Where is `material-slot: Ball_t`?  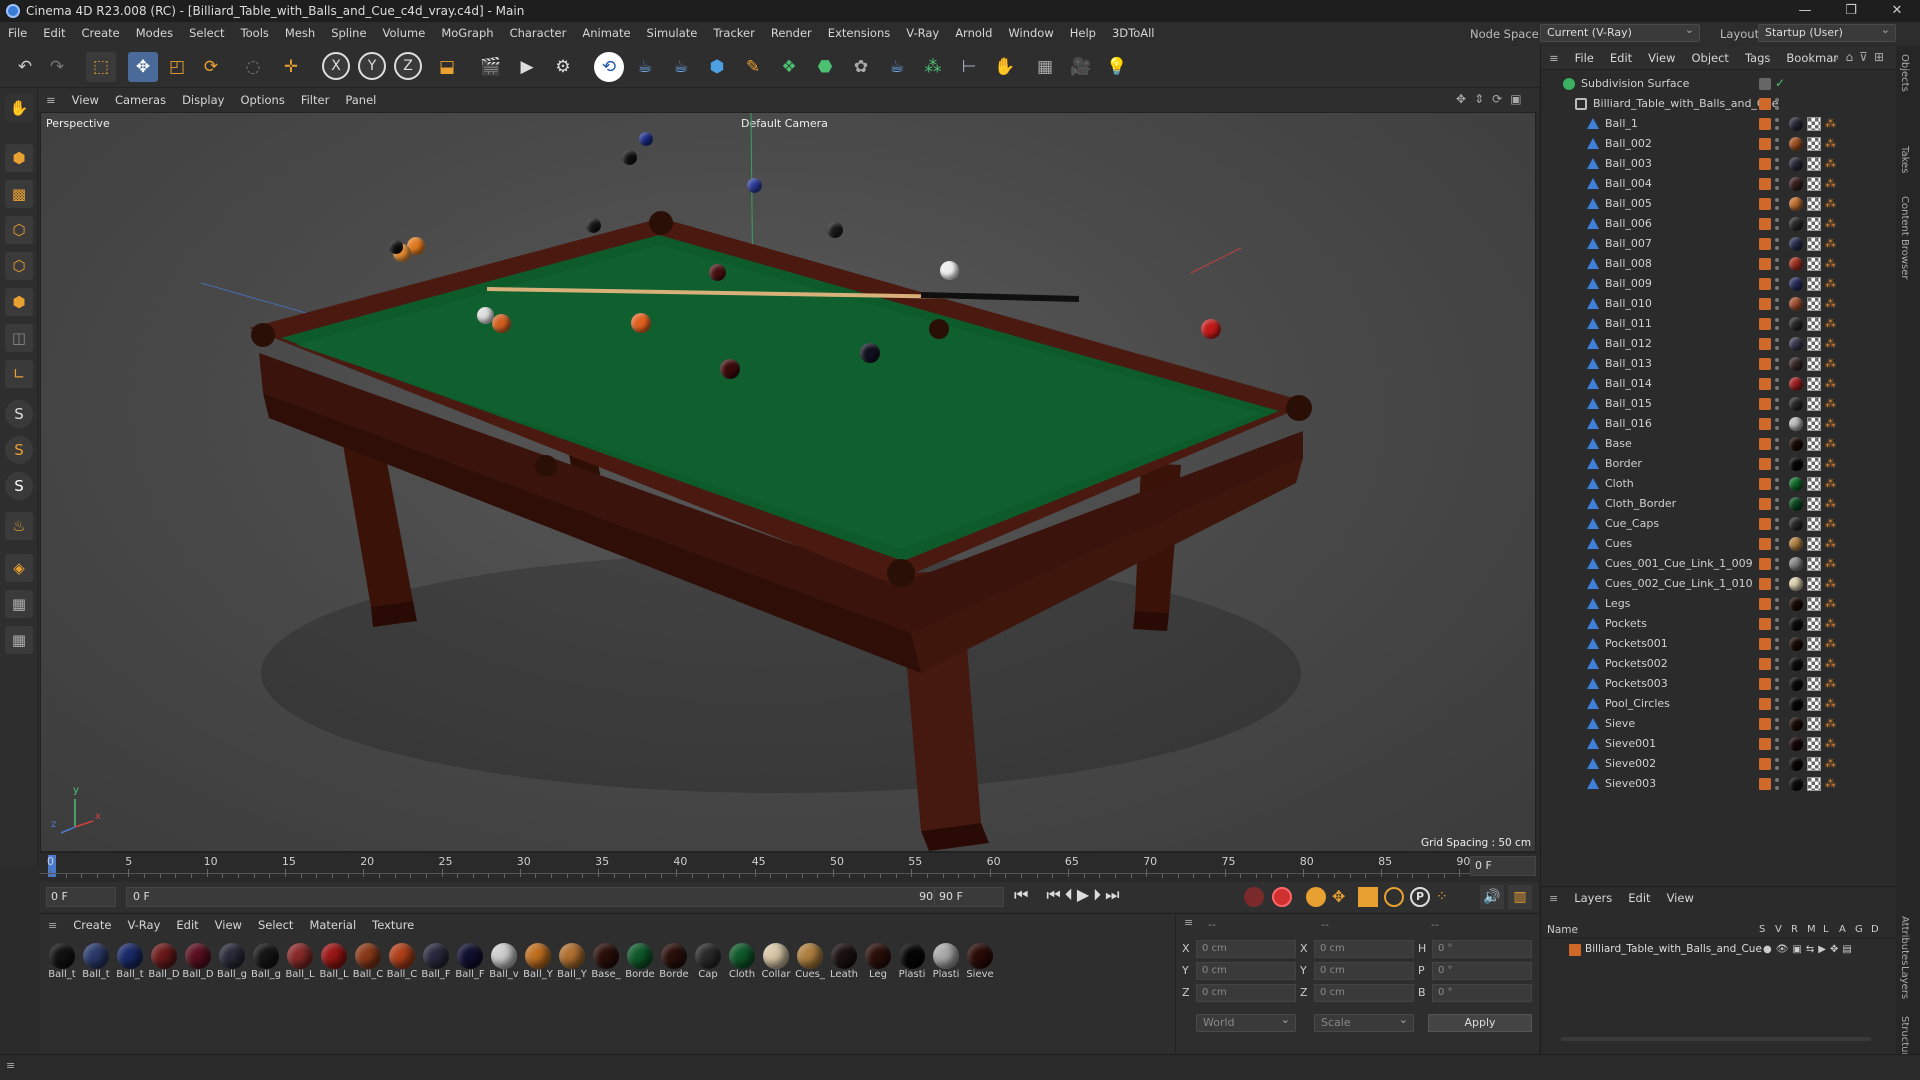 material-slot: Ball_t is located at coordinates (96, 962).